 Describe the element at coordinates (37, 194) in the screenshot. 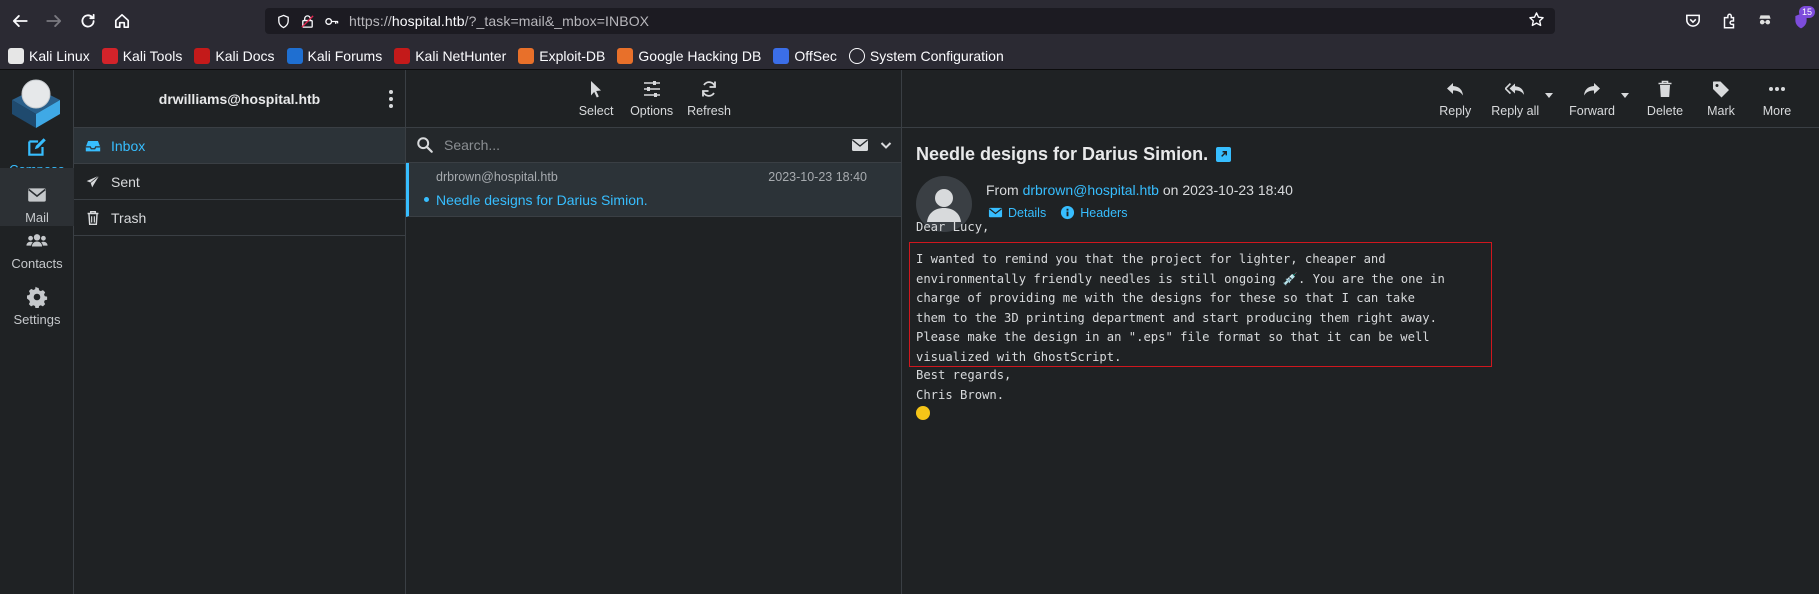

I see `envelope-icon` at that location.